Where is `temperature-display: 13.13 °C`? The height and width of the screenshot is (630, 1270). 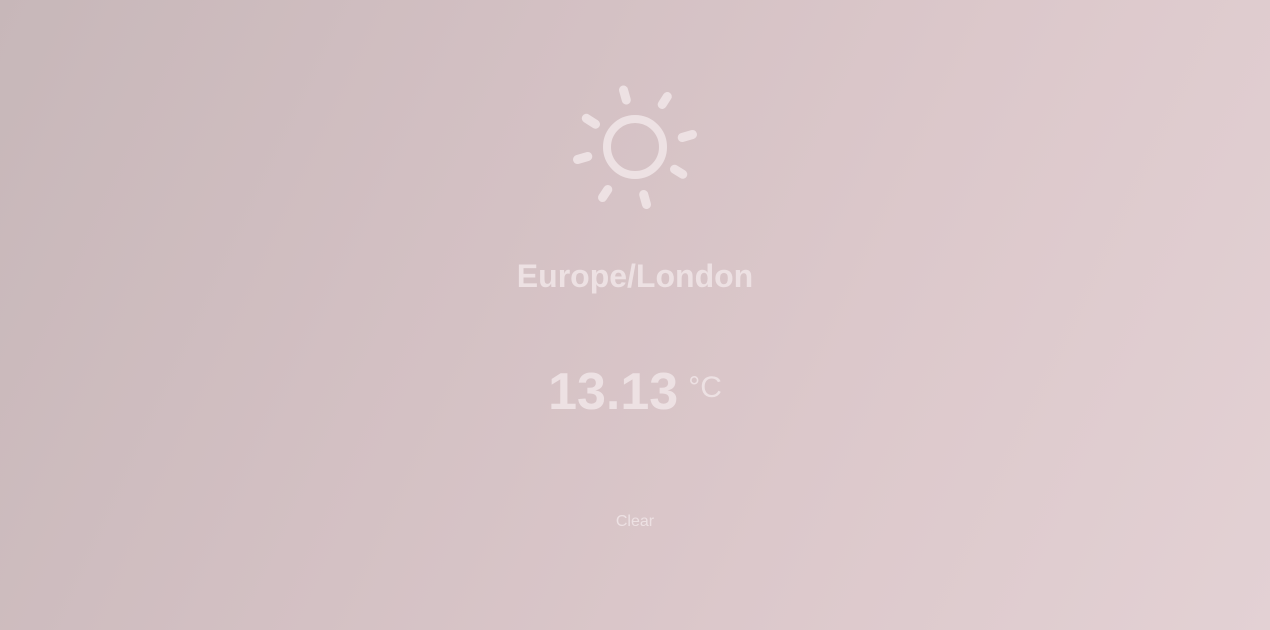
temperature-display: 13.13 °C is located at coordinates (635, 392).